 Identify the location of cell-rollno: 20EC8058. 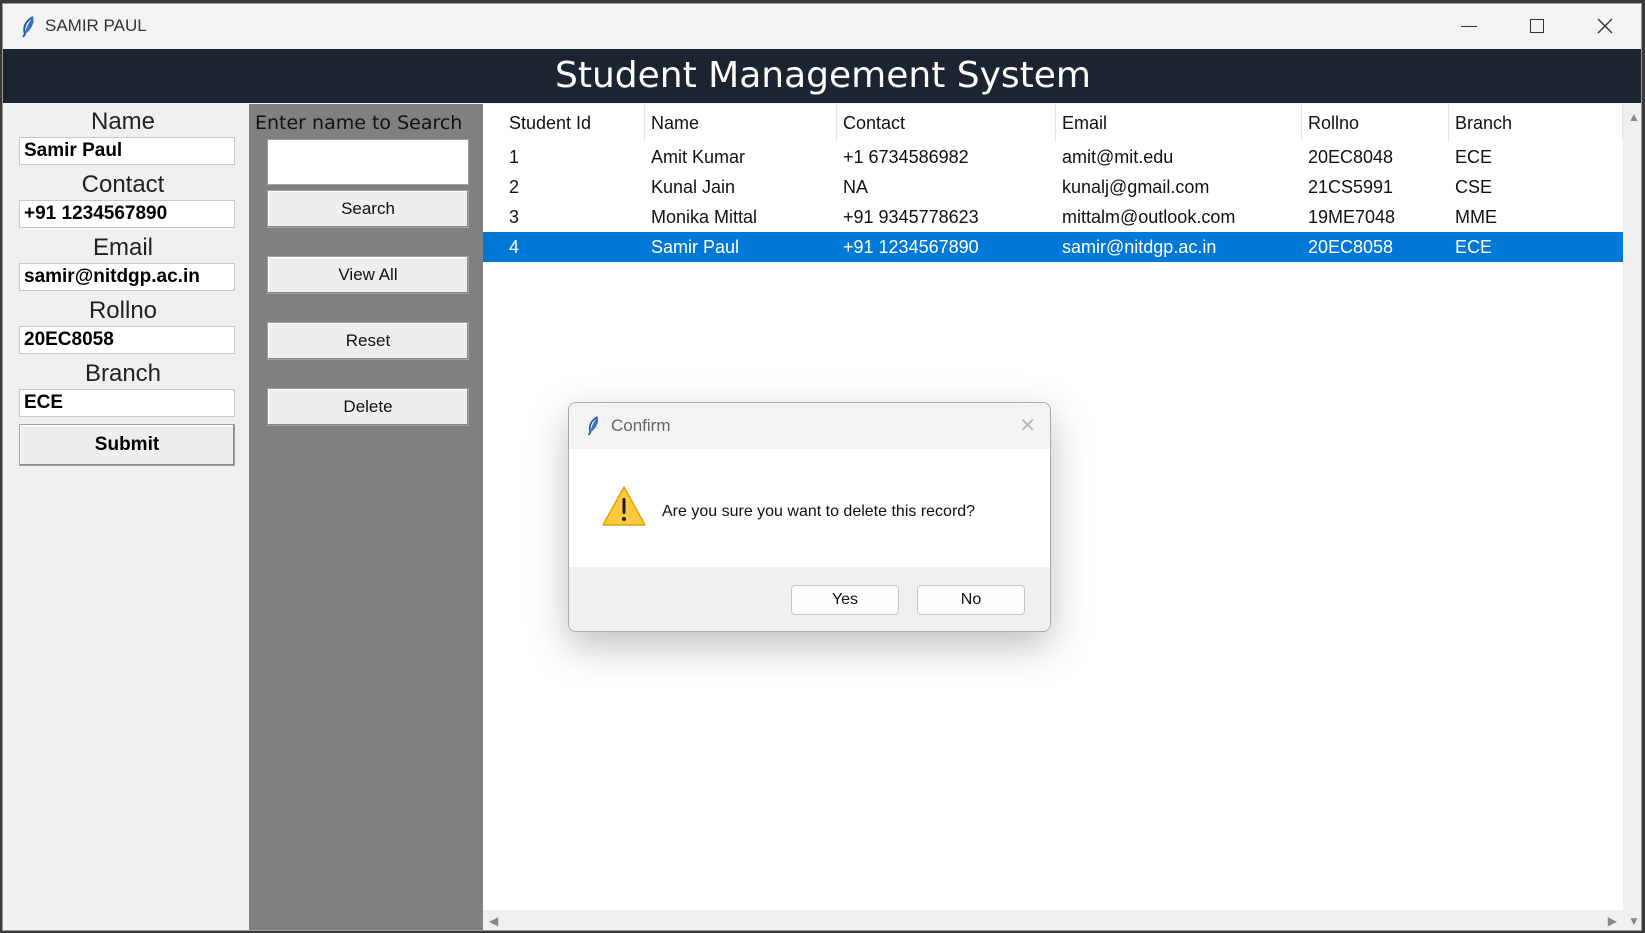
(1351, 247).